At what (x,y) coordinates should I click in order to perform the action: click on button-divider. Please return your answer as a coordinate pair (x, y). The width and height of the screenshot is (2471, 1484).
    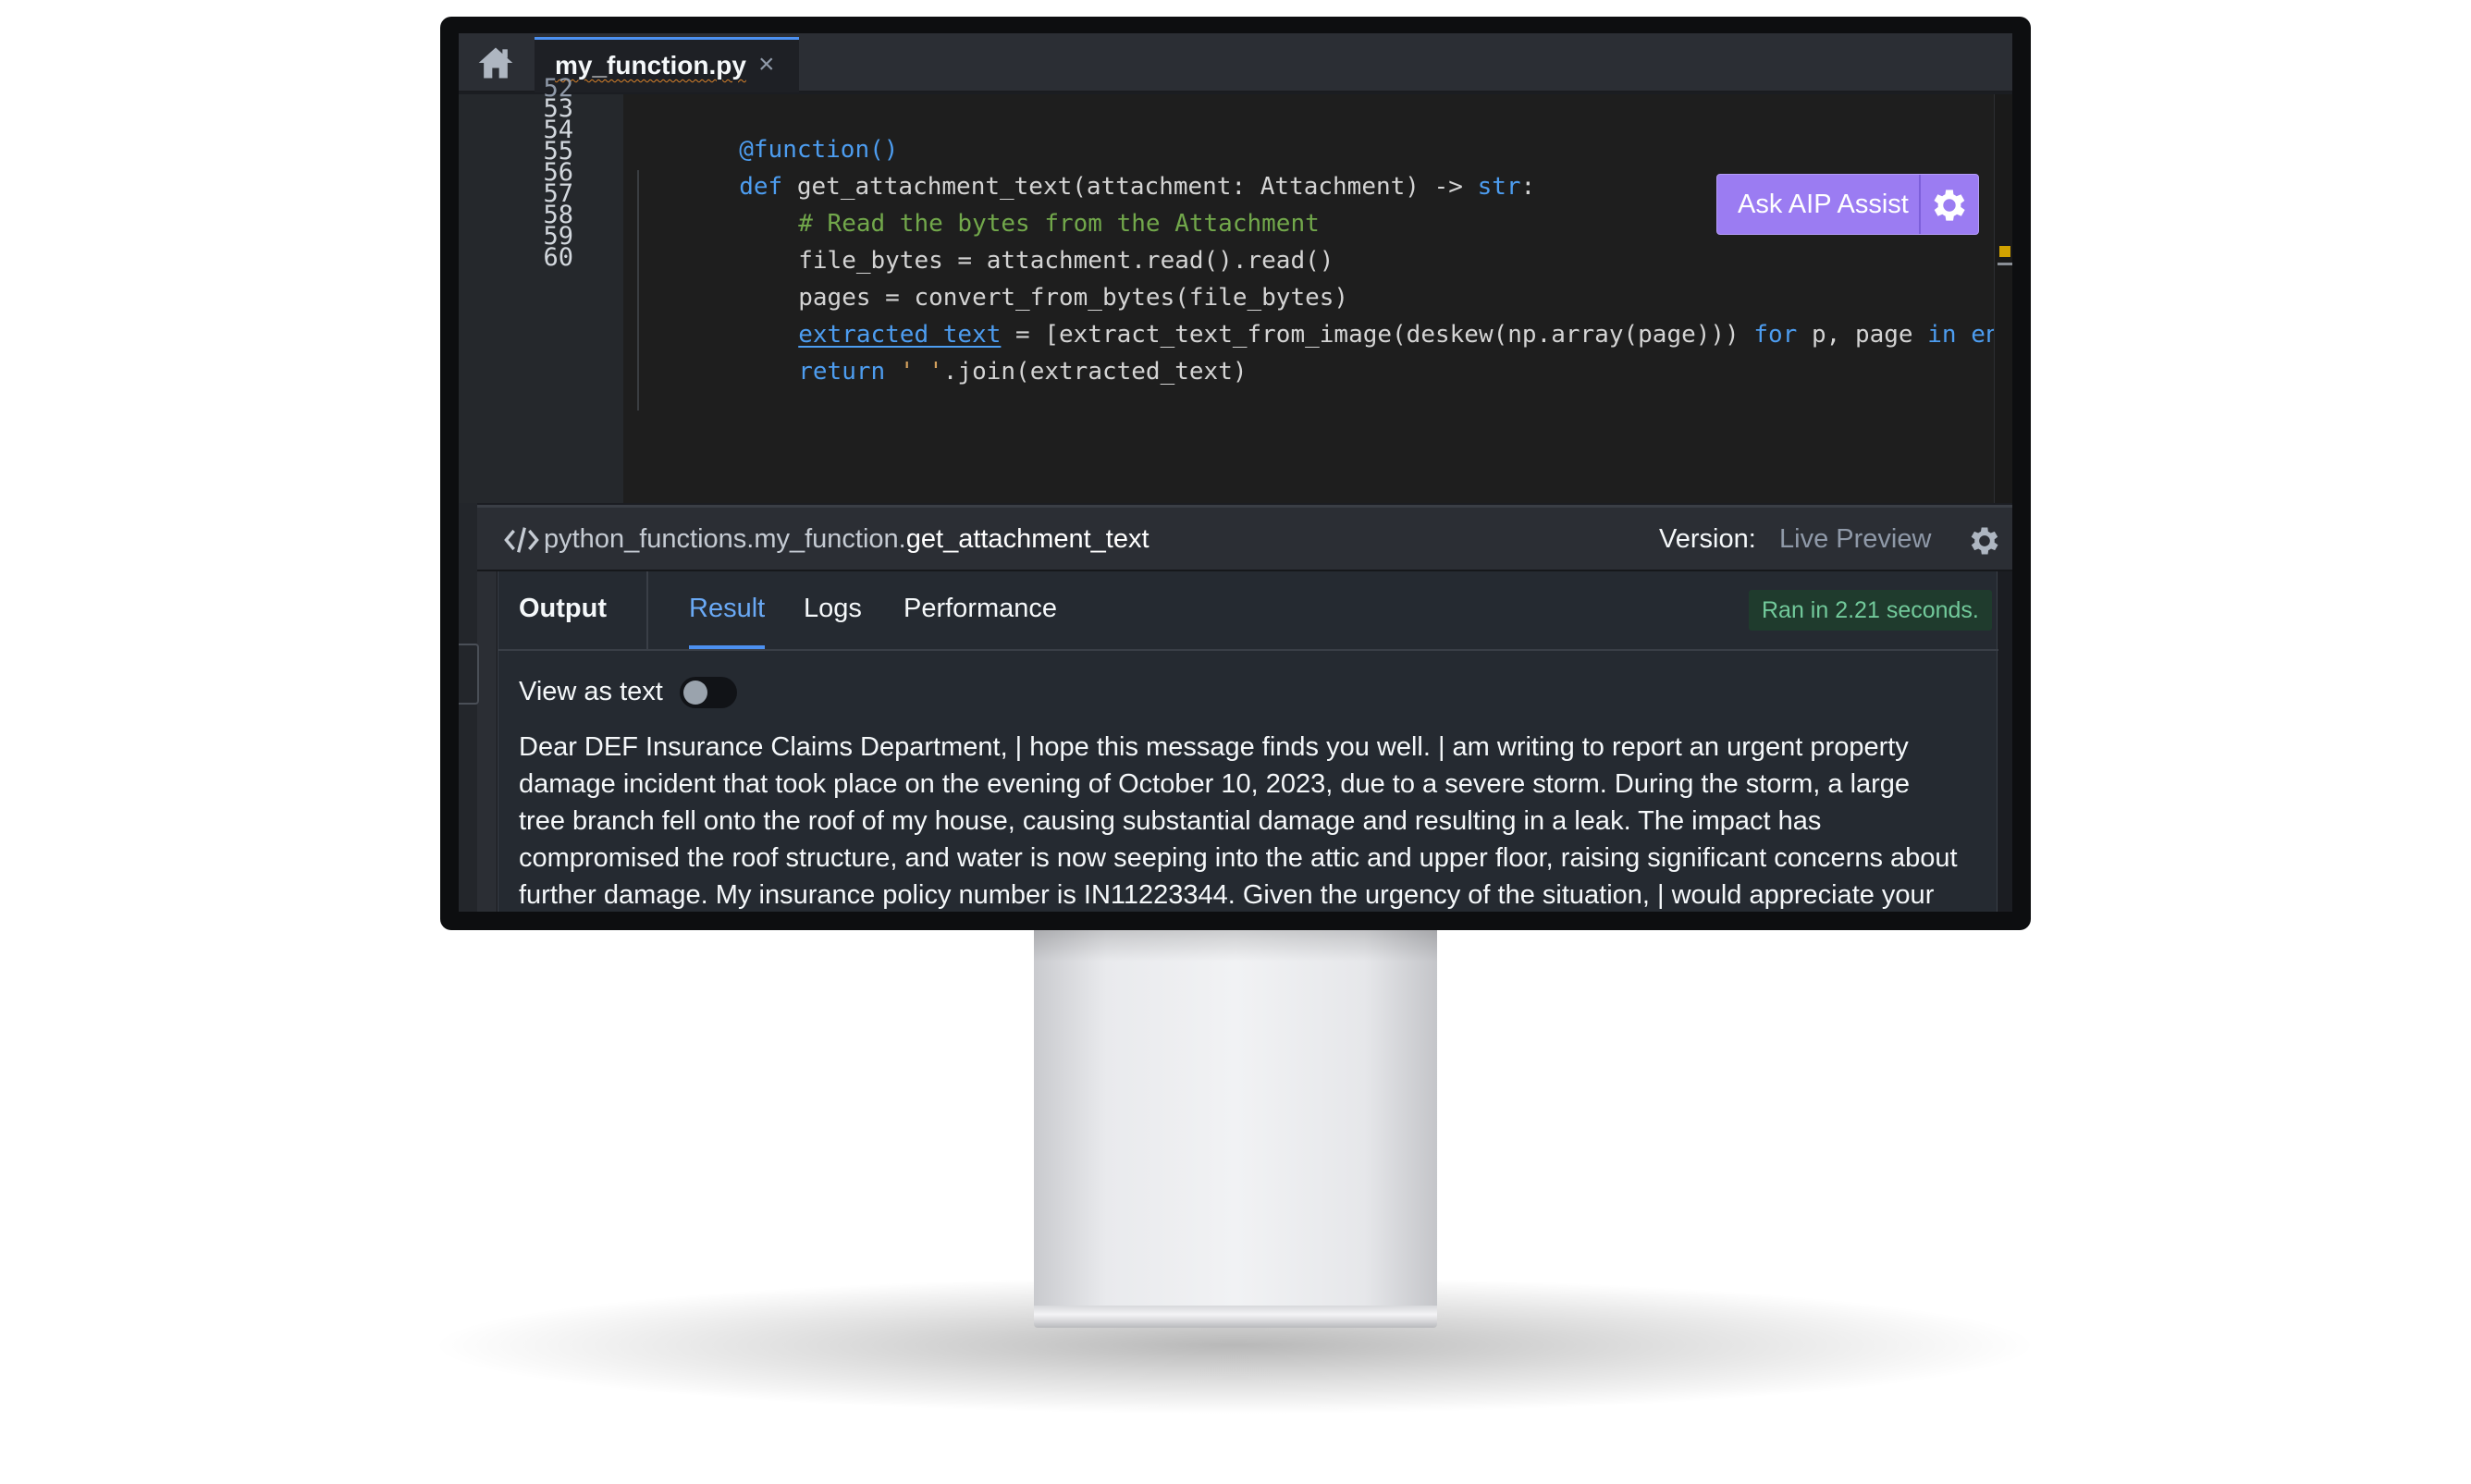
    Looking at the image, I should click on (1920, 204).